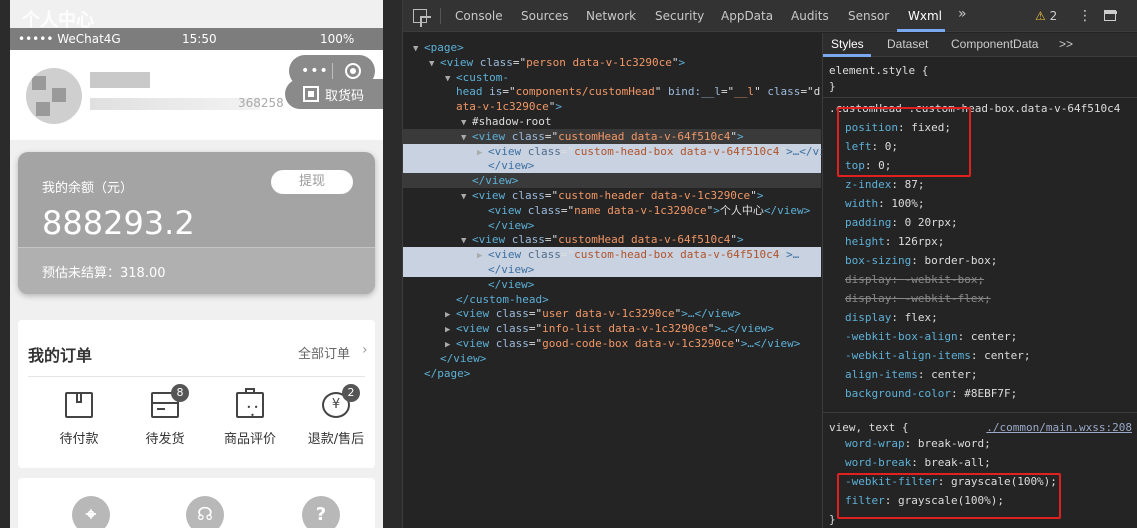  I want to click on order-item-refund: ¥ 2 退款/售后, so click(336, 418).